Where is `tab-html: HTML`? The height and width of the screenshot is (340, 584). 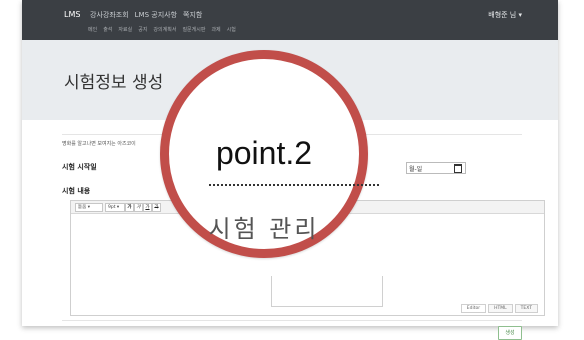
tab-html: HTML is located at coordinates (500, 308).